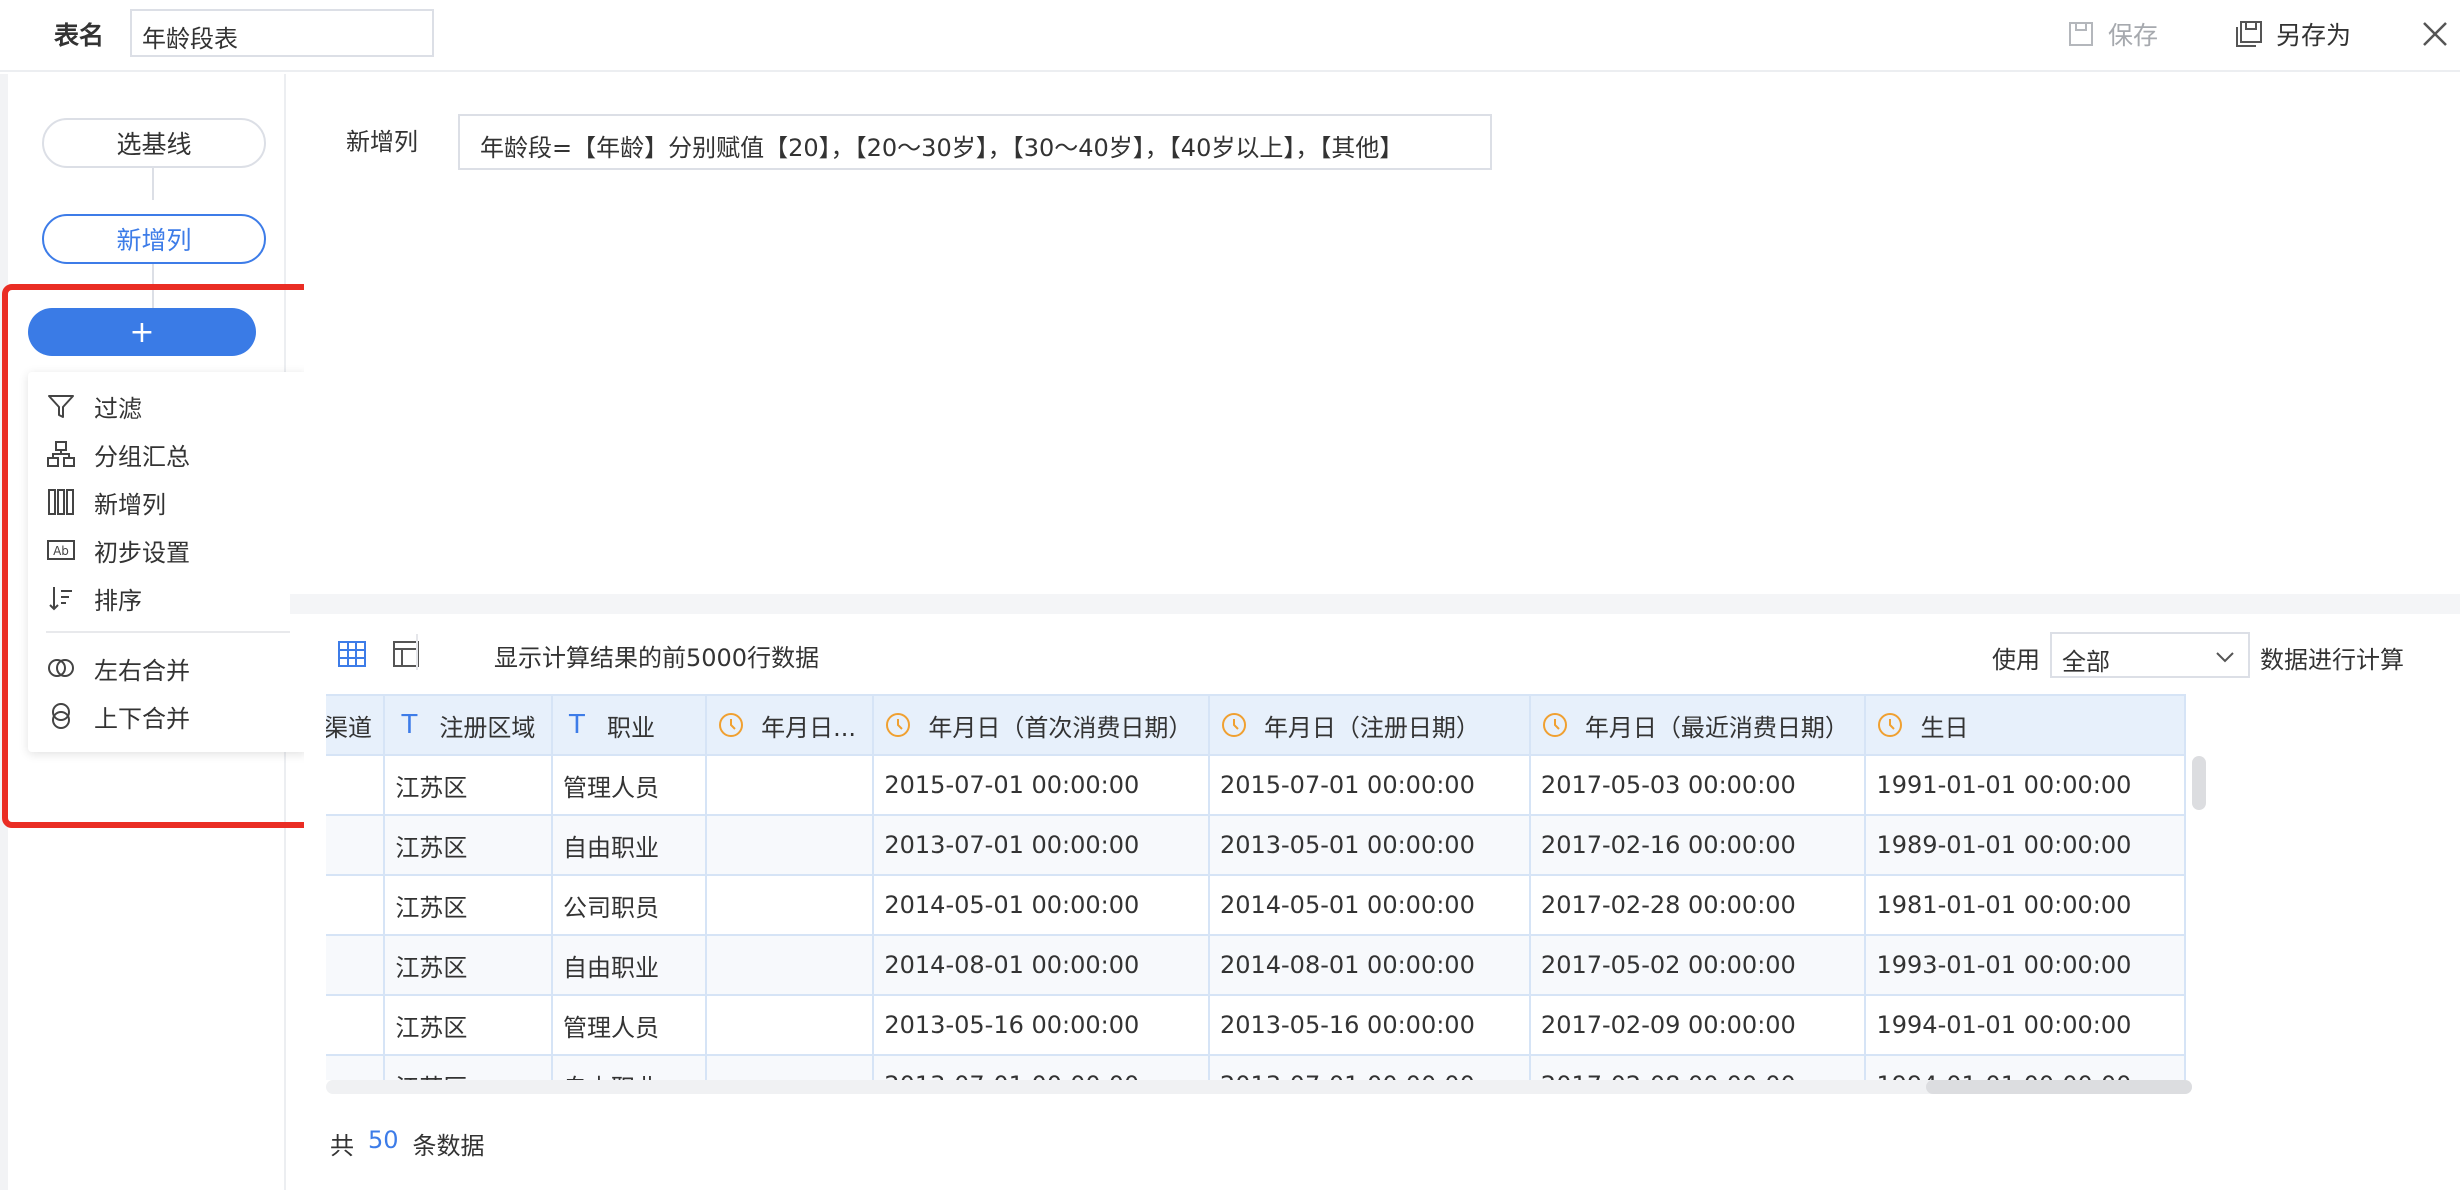 This screenshot has height=1190, width=2460. I want to click on toolbar-divider, so click(417, 652).